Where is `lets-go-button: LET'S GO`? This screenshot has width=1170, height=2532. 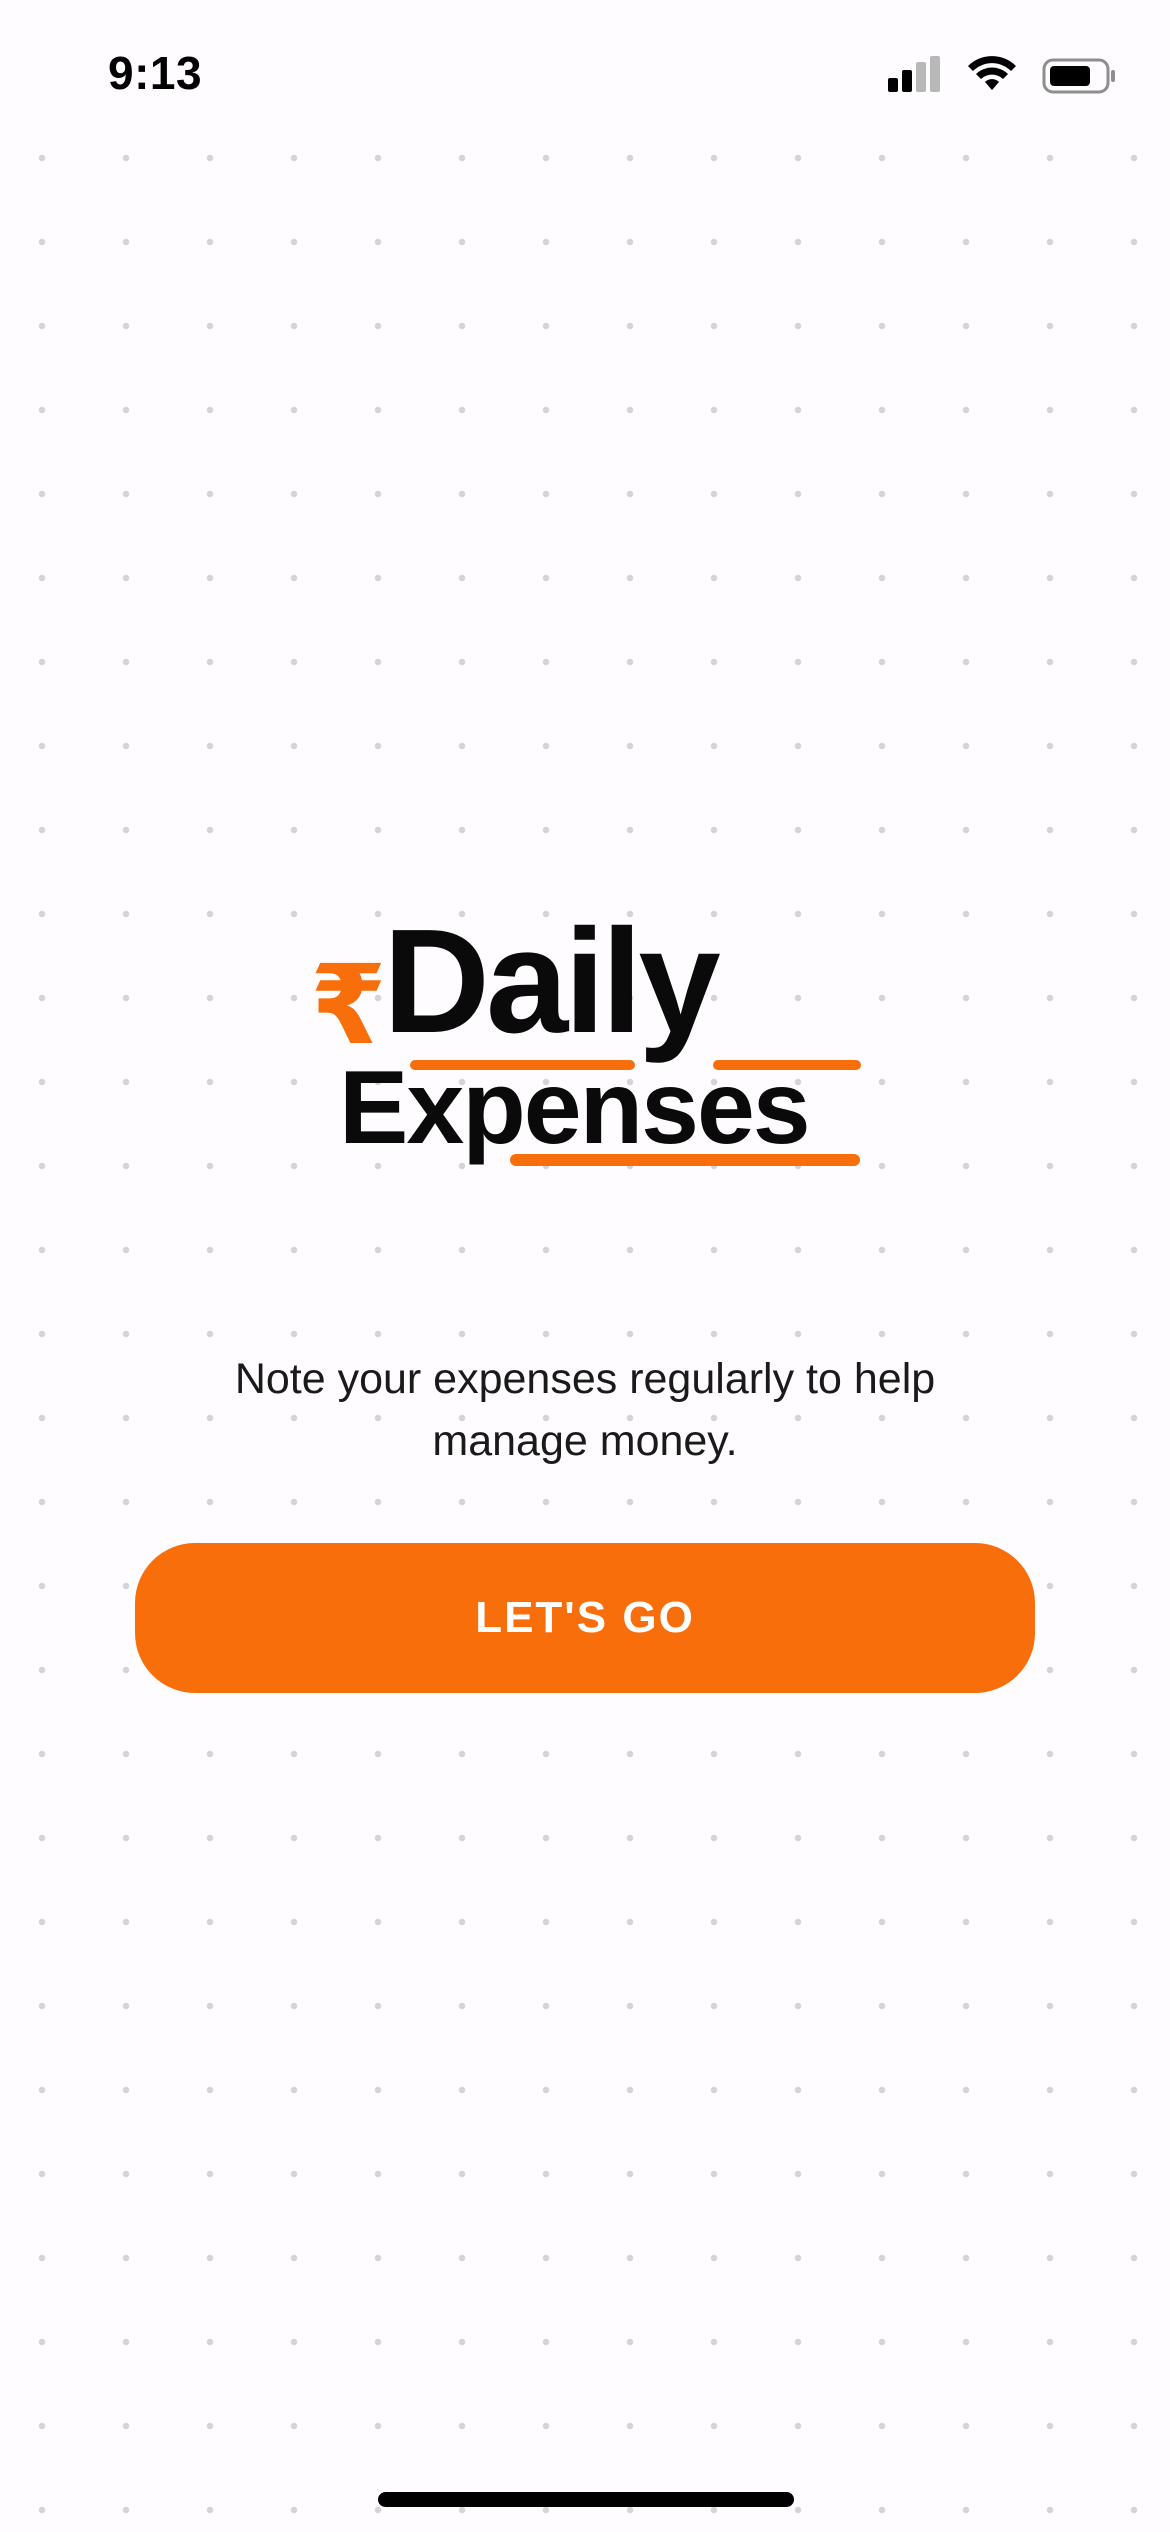 lets-go-button: LET'S GO is located at coordinates (585, 1618).